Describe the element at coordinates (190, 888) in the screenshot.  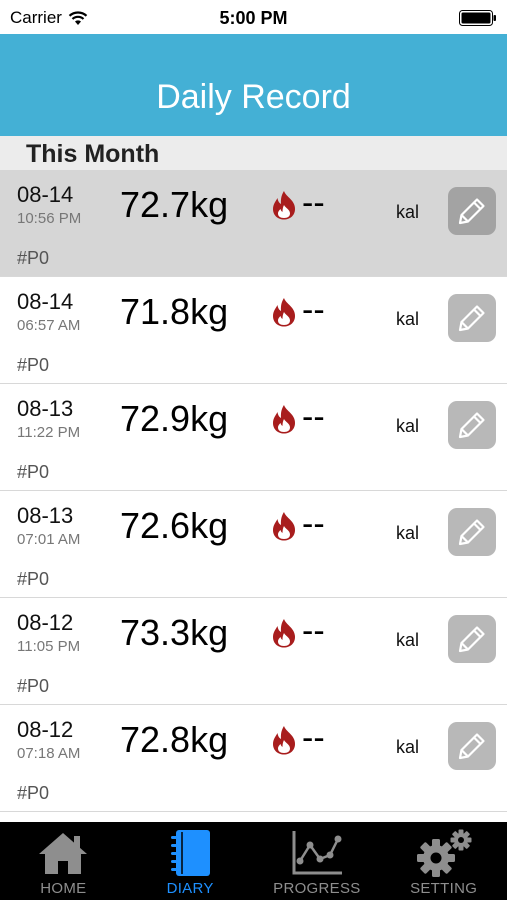
I see `tab-label: DIARY` at that location.